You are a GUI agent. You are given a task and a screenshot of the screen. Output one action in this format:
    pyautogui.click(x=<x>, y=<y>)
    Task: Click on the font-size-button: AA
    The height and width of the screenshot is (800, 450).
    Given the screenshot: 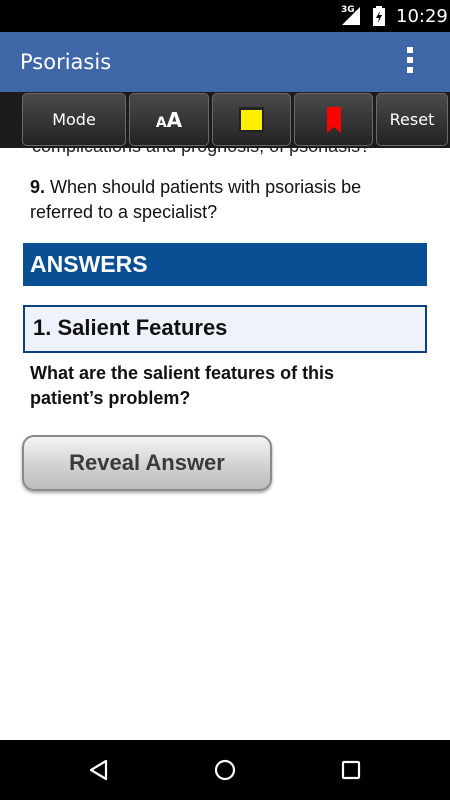 What is the action you would take?
    pyautogui.click(x=169, y=119)
    